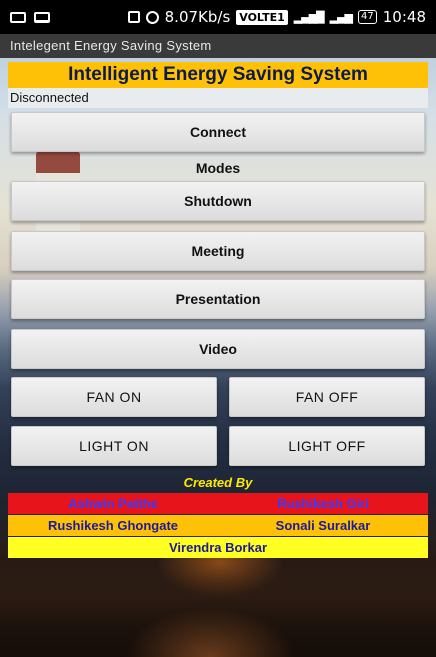  I want to click on screen-cast-icon, so click(42, 17).